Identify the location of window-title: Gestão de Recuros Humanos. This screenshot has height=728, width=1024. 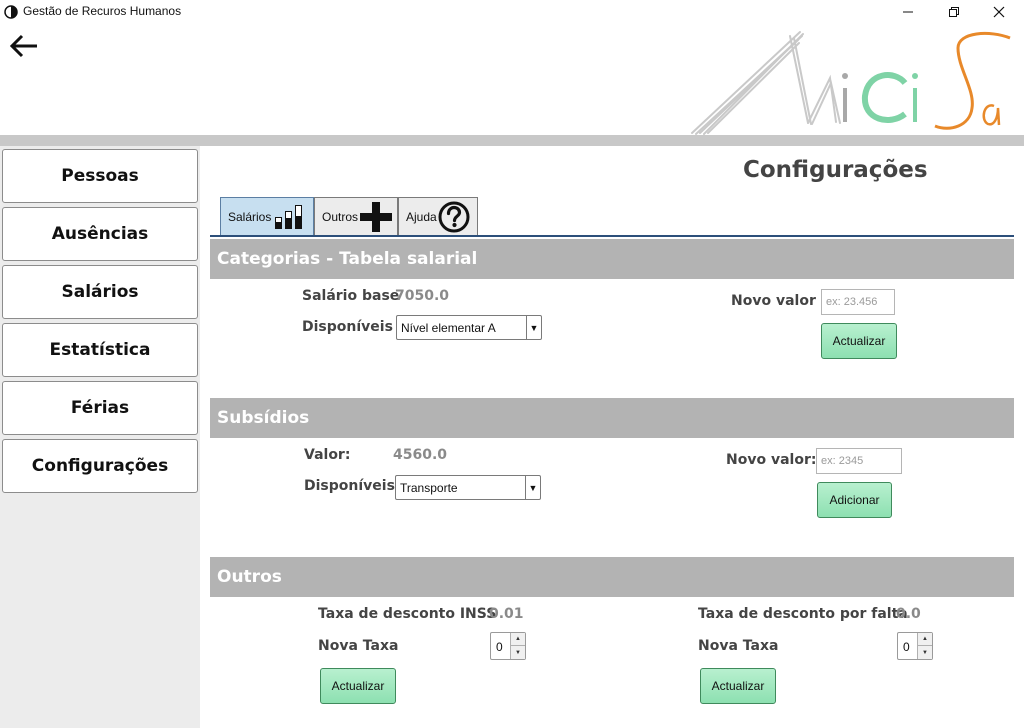
(102, 11).